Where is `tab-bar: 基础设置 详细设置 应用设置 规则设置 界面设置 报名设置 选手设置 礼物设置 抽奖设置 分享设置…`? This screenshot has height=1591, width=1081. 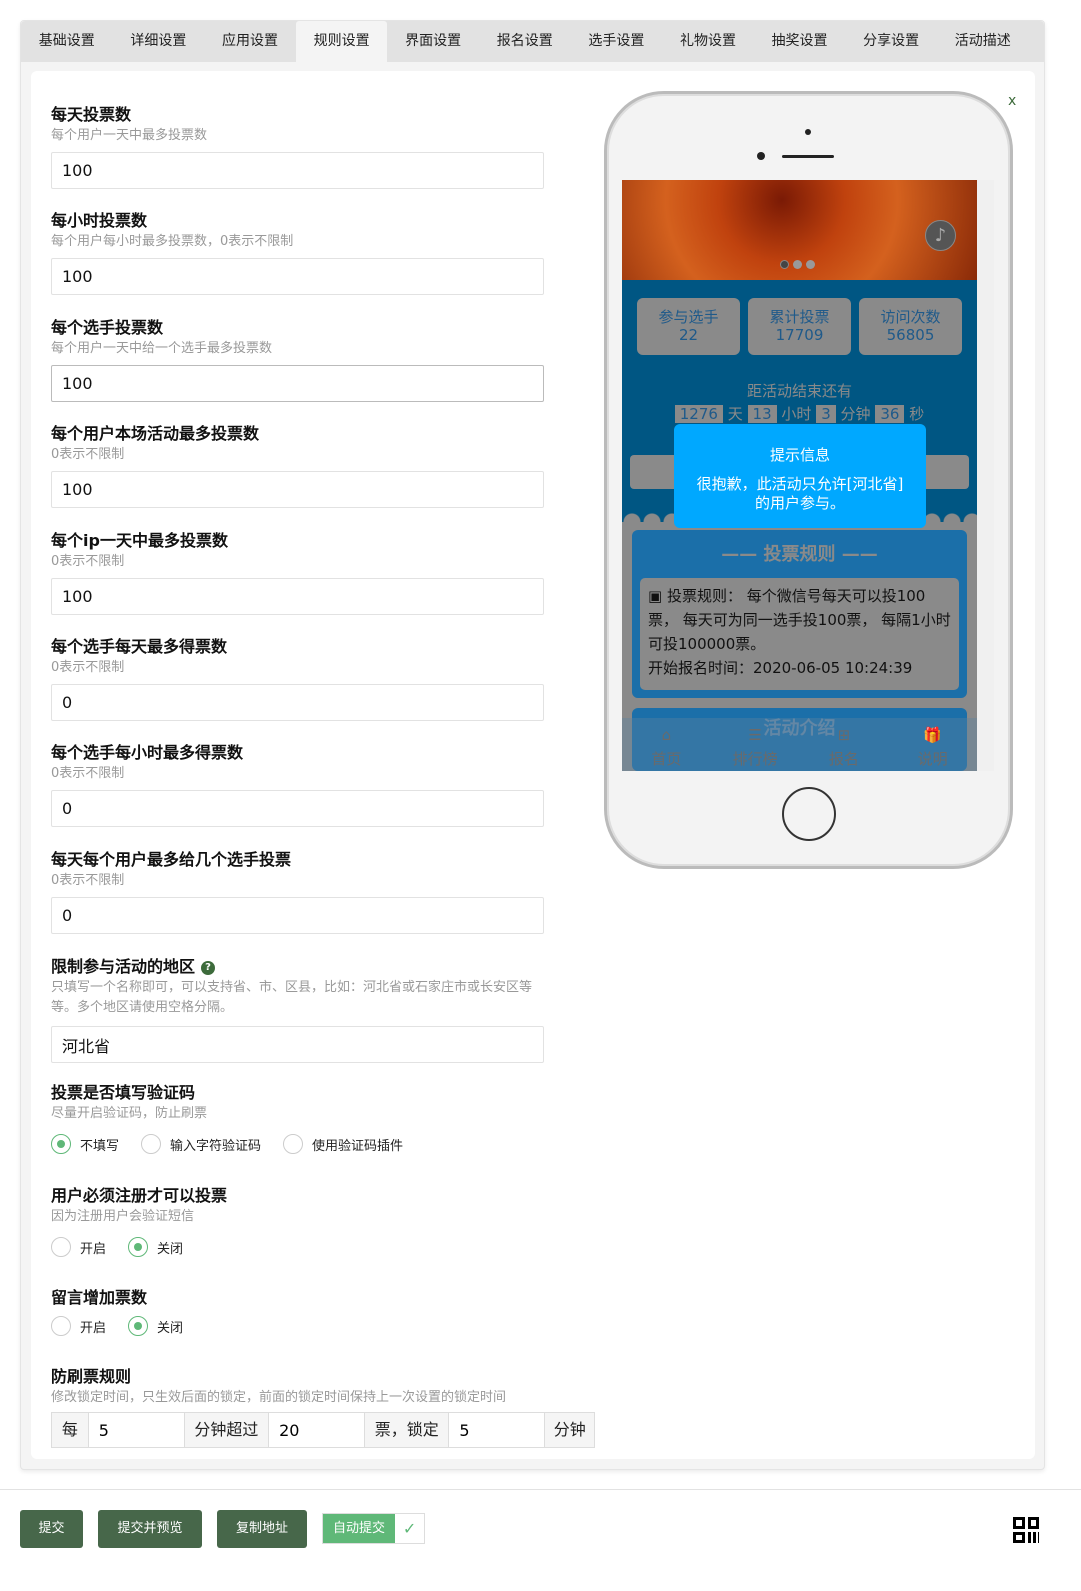
tab-bar: 基础设置 详细设置 应用设置 规则设置 界面设置 报名设置 选手设置 礼物设置 抽奖设置 分享设置… is located at coordinates (532, 41).